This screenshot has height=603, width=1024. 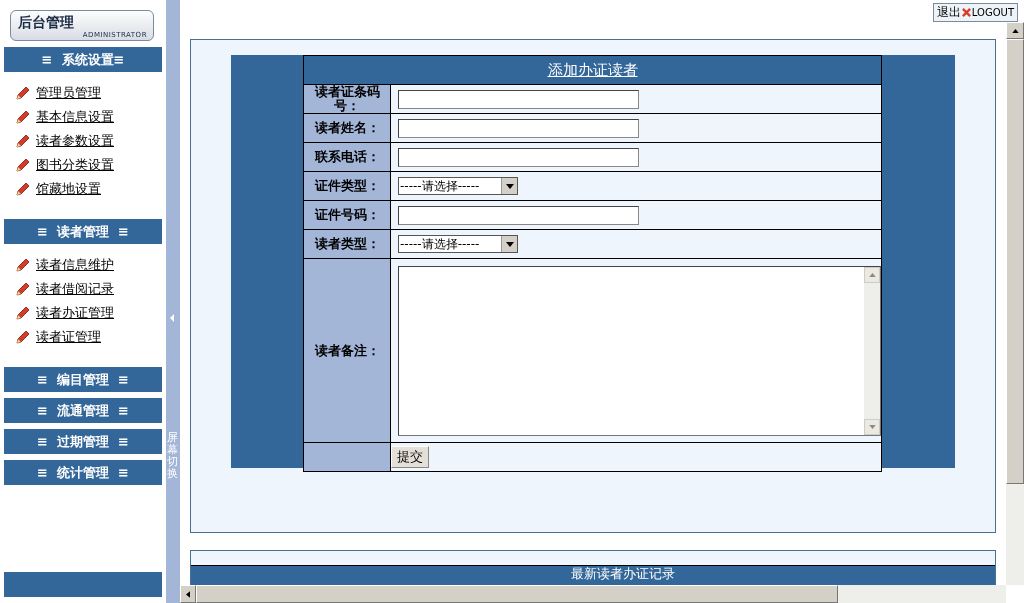 I want to click on submit-button: 提交, so click(x=410, y=457).